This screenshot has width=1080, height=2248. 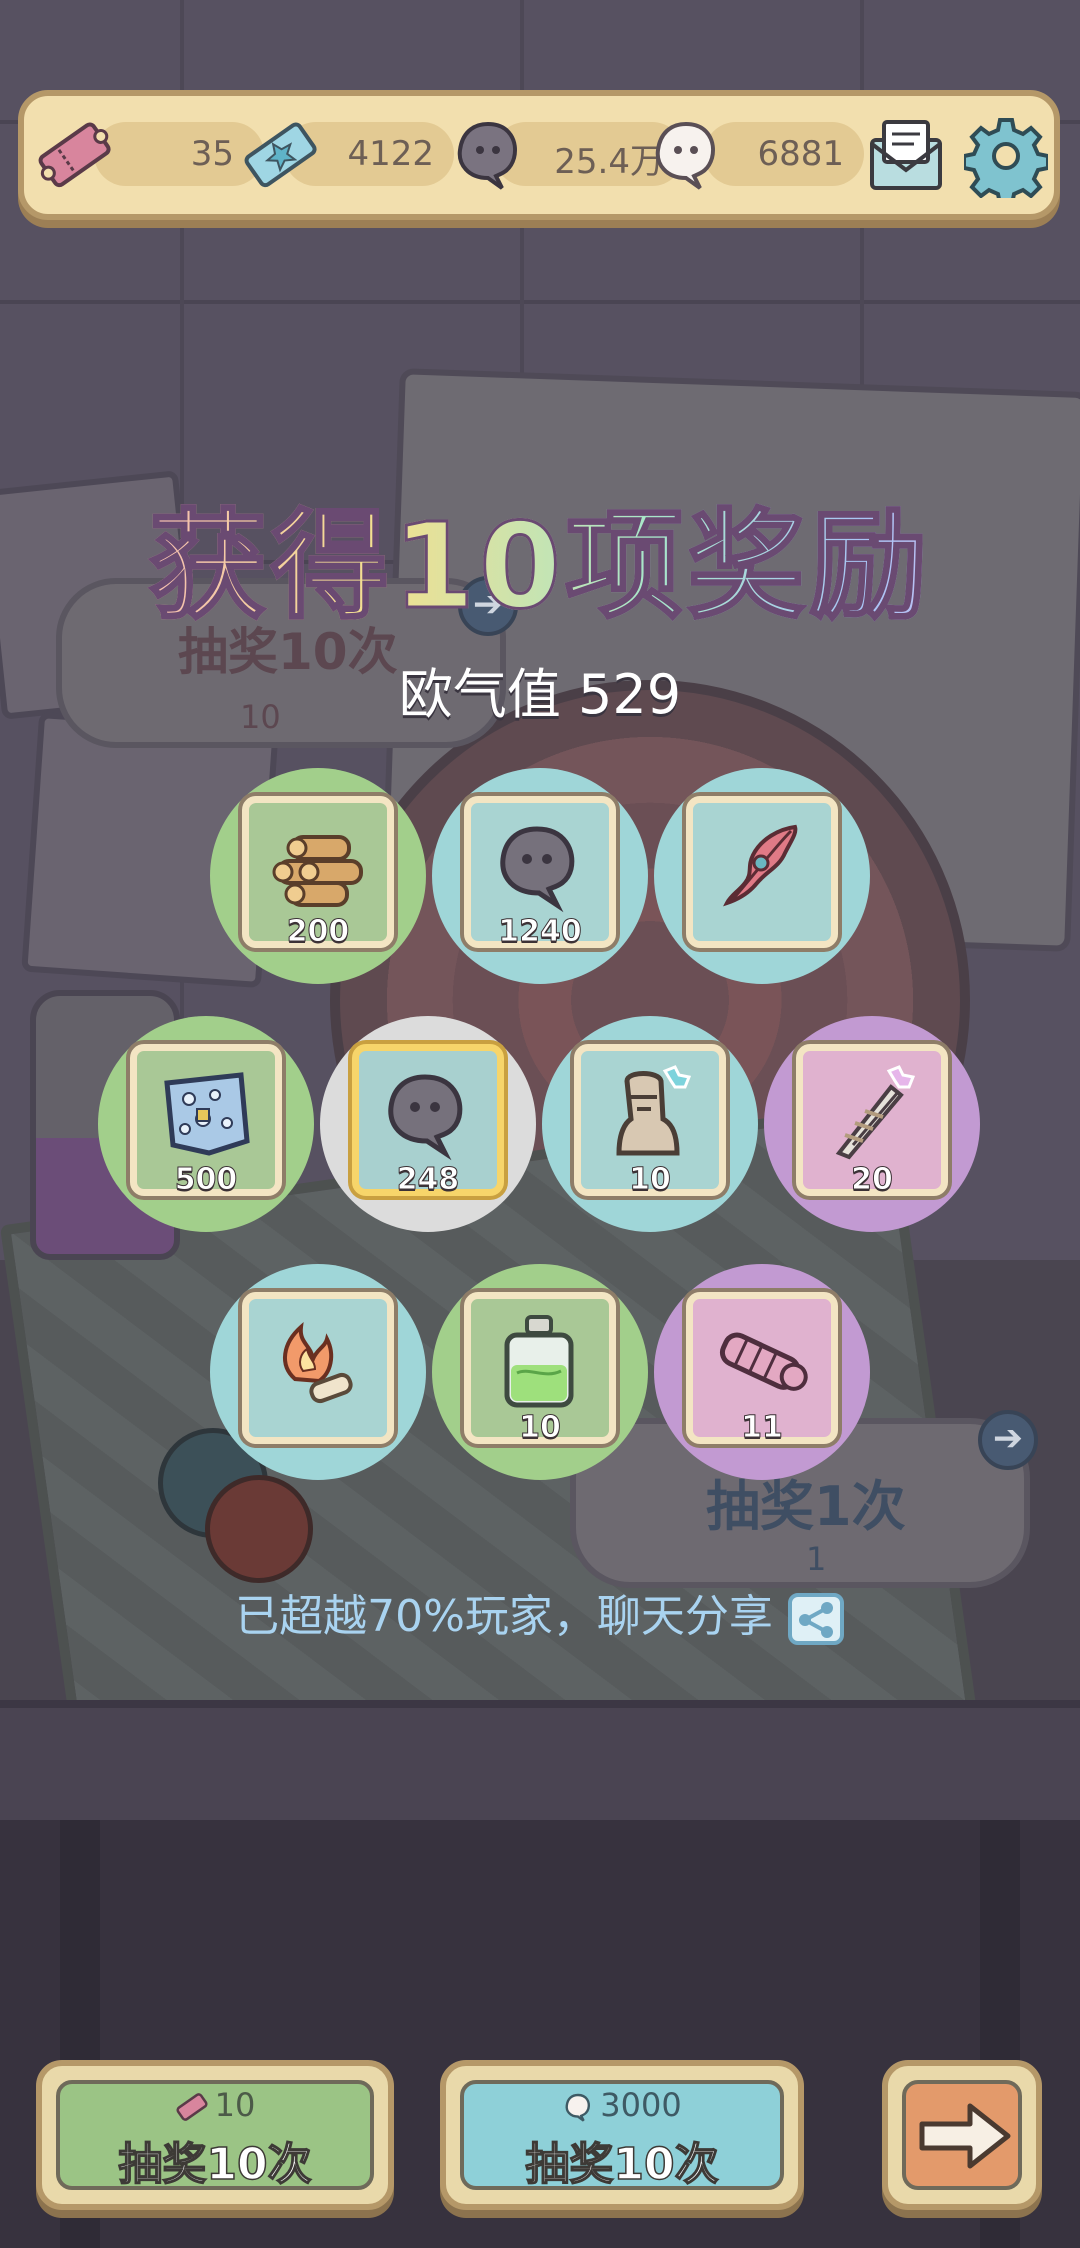 I want to click on draw-ten-soul-button: 3000 抽奖10次, so click(x=622, y=2135).